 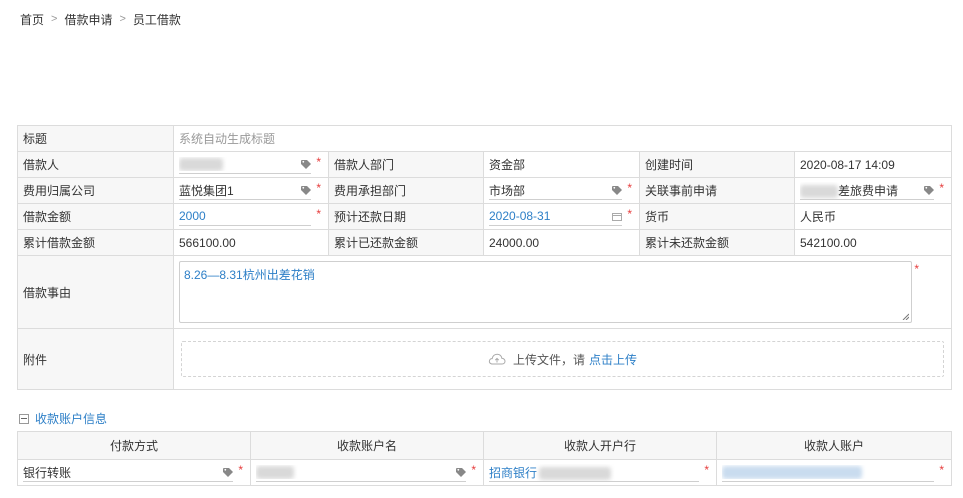 I want to click on bank-value: 招商银行, so click(x=513, y=472).